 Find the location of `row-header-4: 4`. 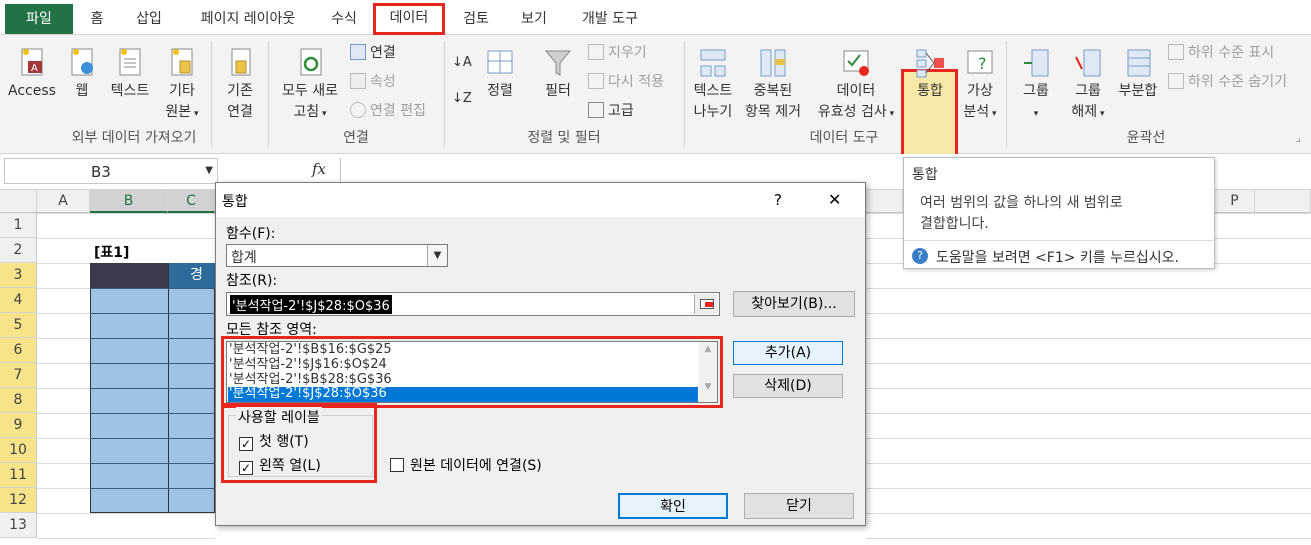

row-header-4: 4 is located at coordinates (18, 300).